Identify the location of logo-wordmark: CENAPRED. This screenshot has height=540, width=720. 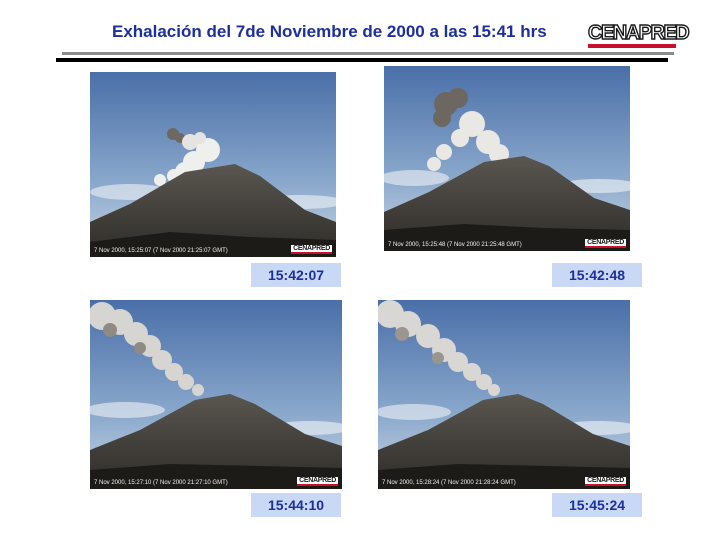
(638, 32).